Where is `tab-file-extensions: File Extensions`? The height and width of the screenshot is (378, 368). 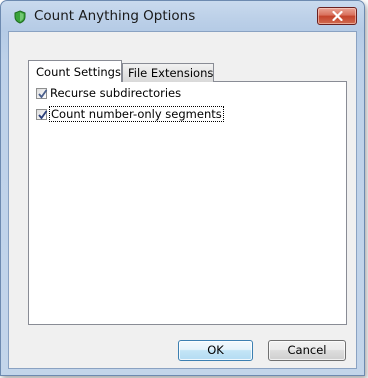
tab-file-extensions: File Extensions is located at coordinates (168, 72).